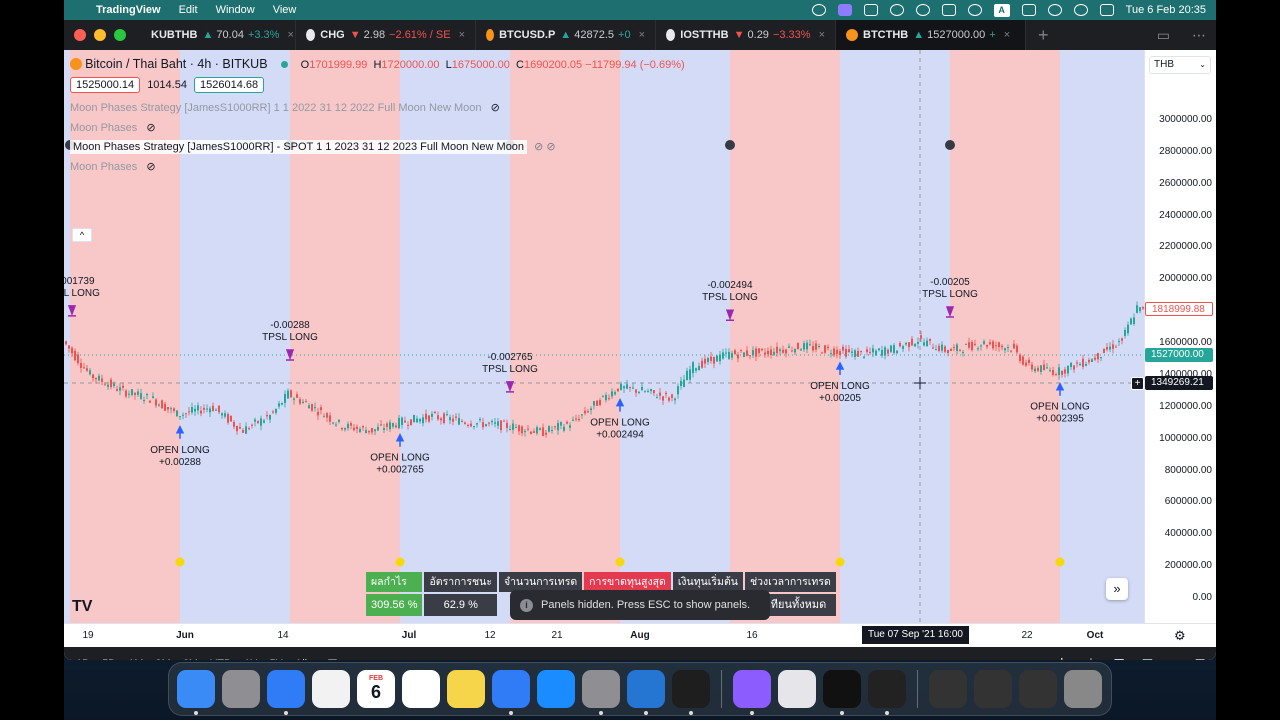 The image size is (1280, 720). Describe the element at coordinates (974, 10) in the screenshot. I see `night-mode-icon` at that location.